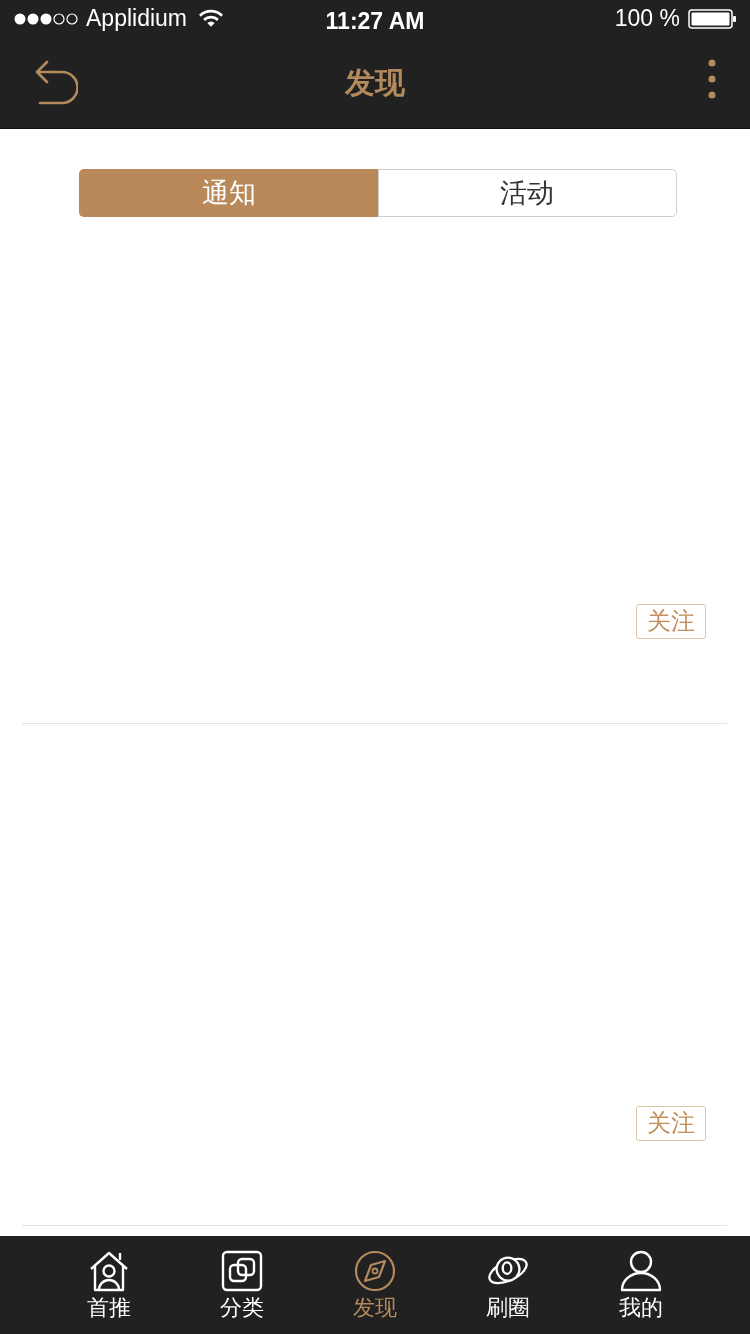  What do you see at coordinates (375, 83) in the screenshot?
I see `page-title: 发现` at bounding box center [375, 83].